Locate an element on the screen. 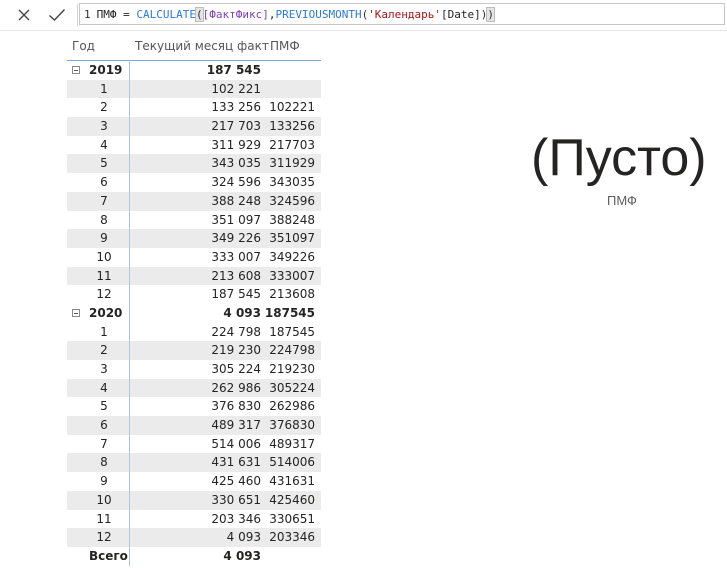 The image size is (727, 575). pmf-value: 324596 is located at coordinates (292, 200).